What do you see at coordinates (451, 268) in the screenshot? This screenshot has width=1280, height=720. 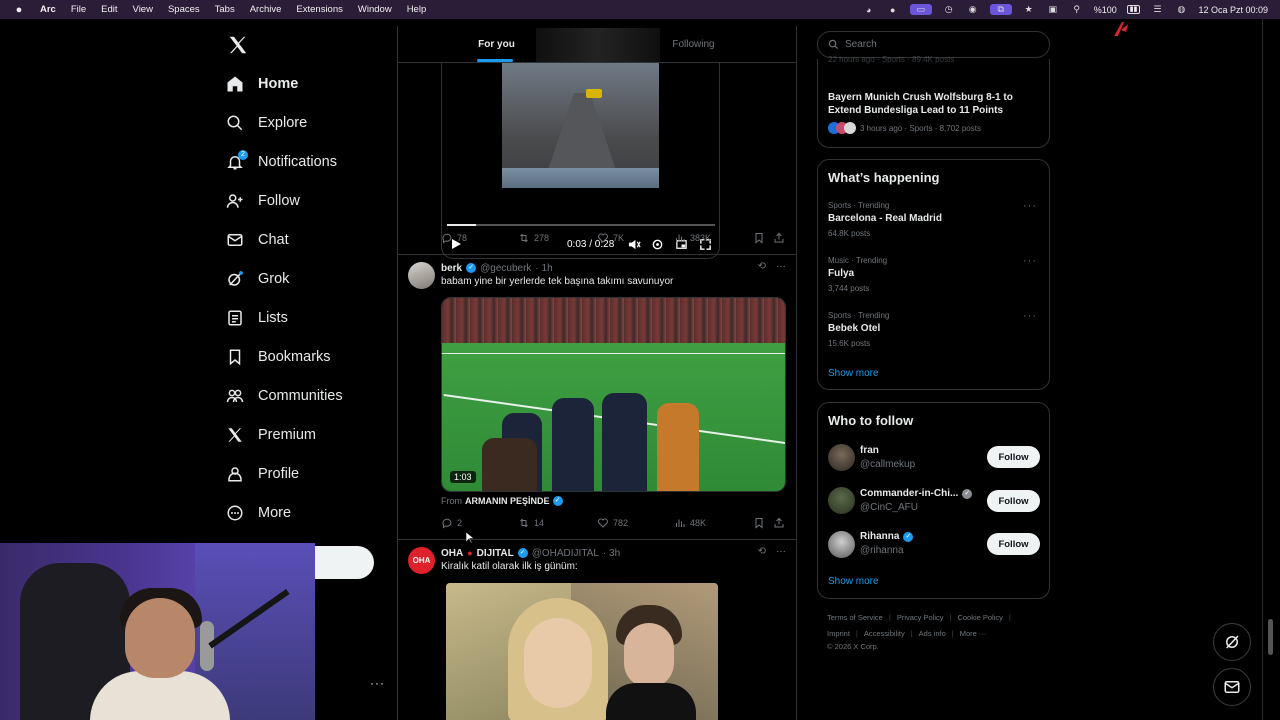 I see `tweet-author-name: berk` at bounding box center [451, 268].